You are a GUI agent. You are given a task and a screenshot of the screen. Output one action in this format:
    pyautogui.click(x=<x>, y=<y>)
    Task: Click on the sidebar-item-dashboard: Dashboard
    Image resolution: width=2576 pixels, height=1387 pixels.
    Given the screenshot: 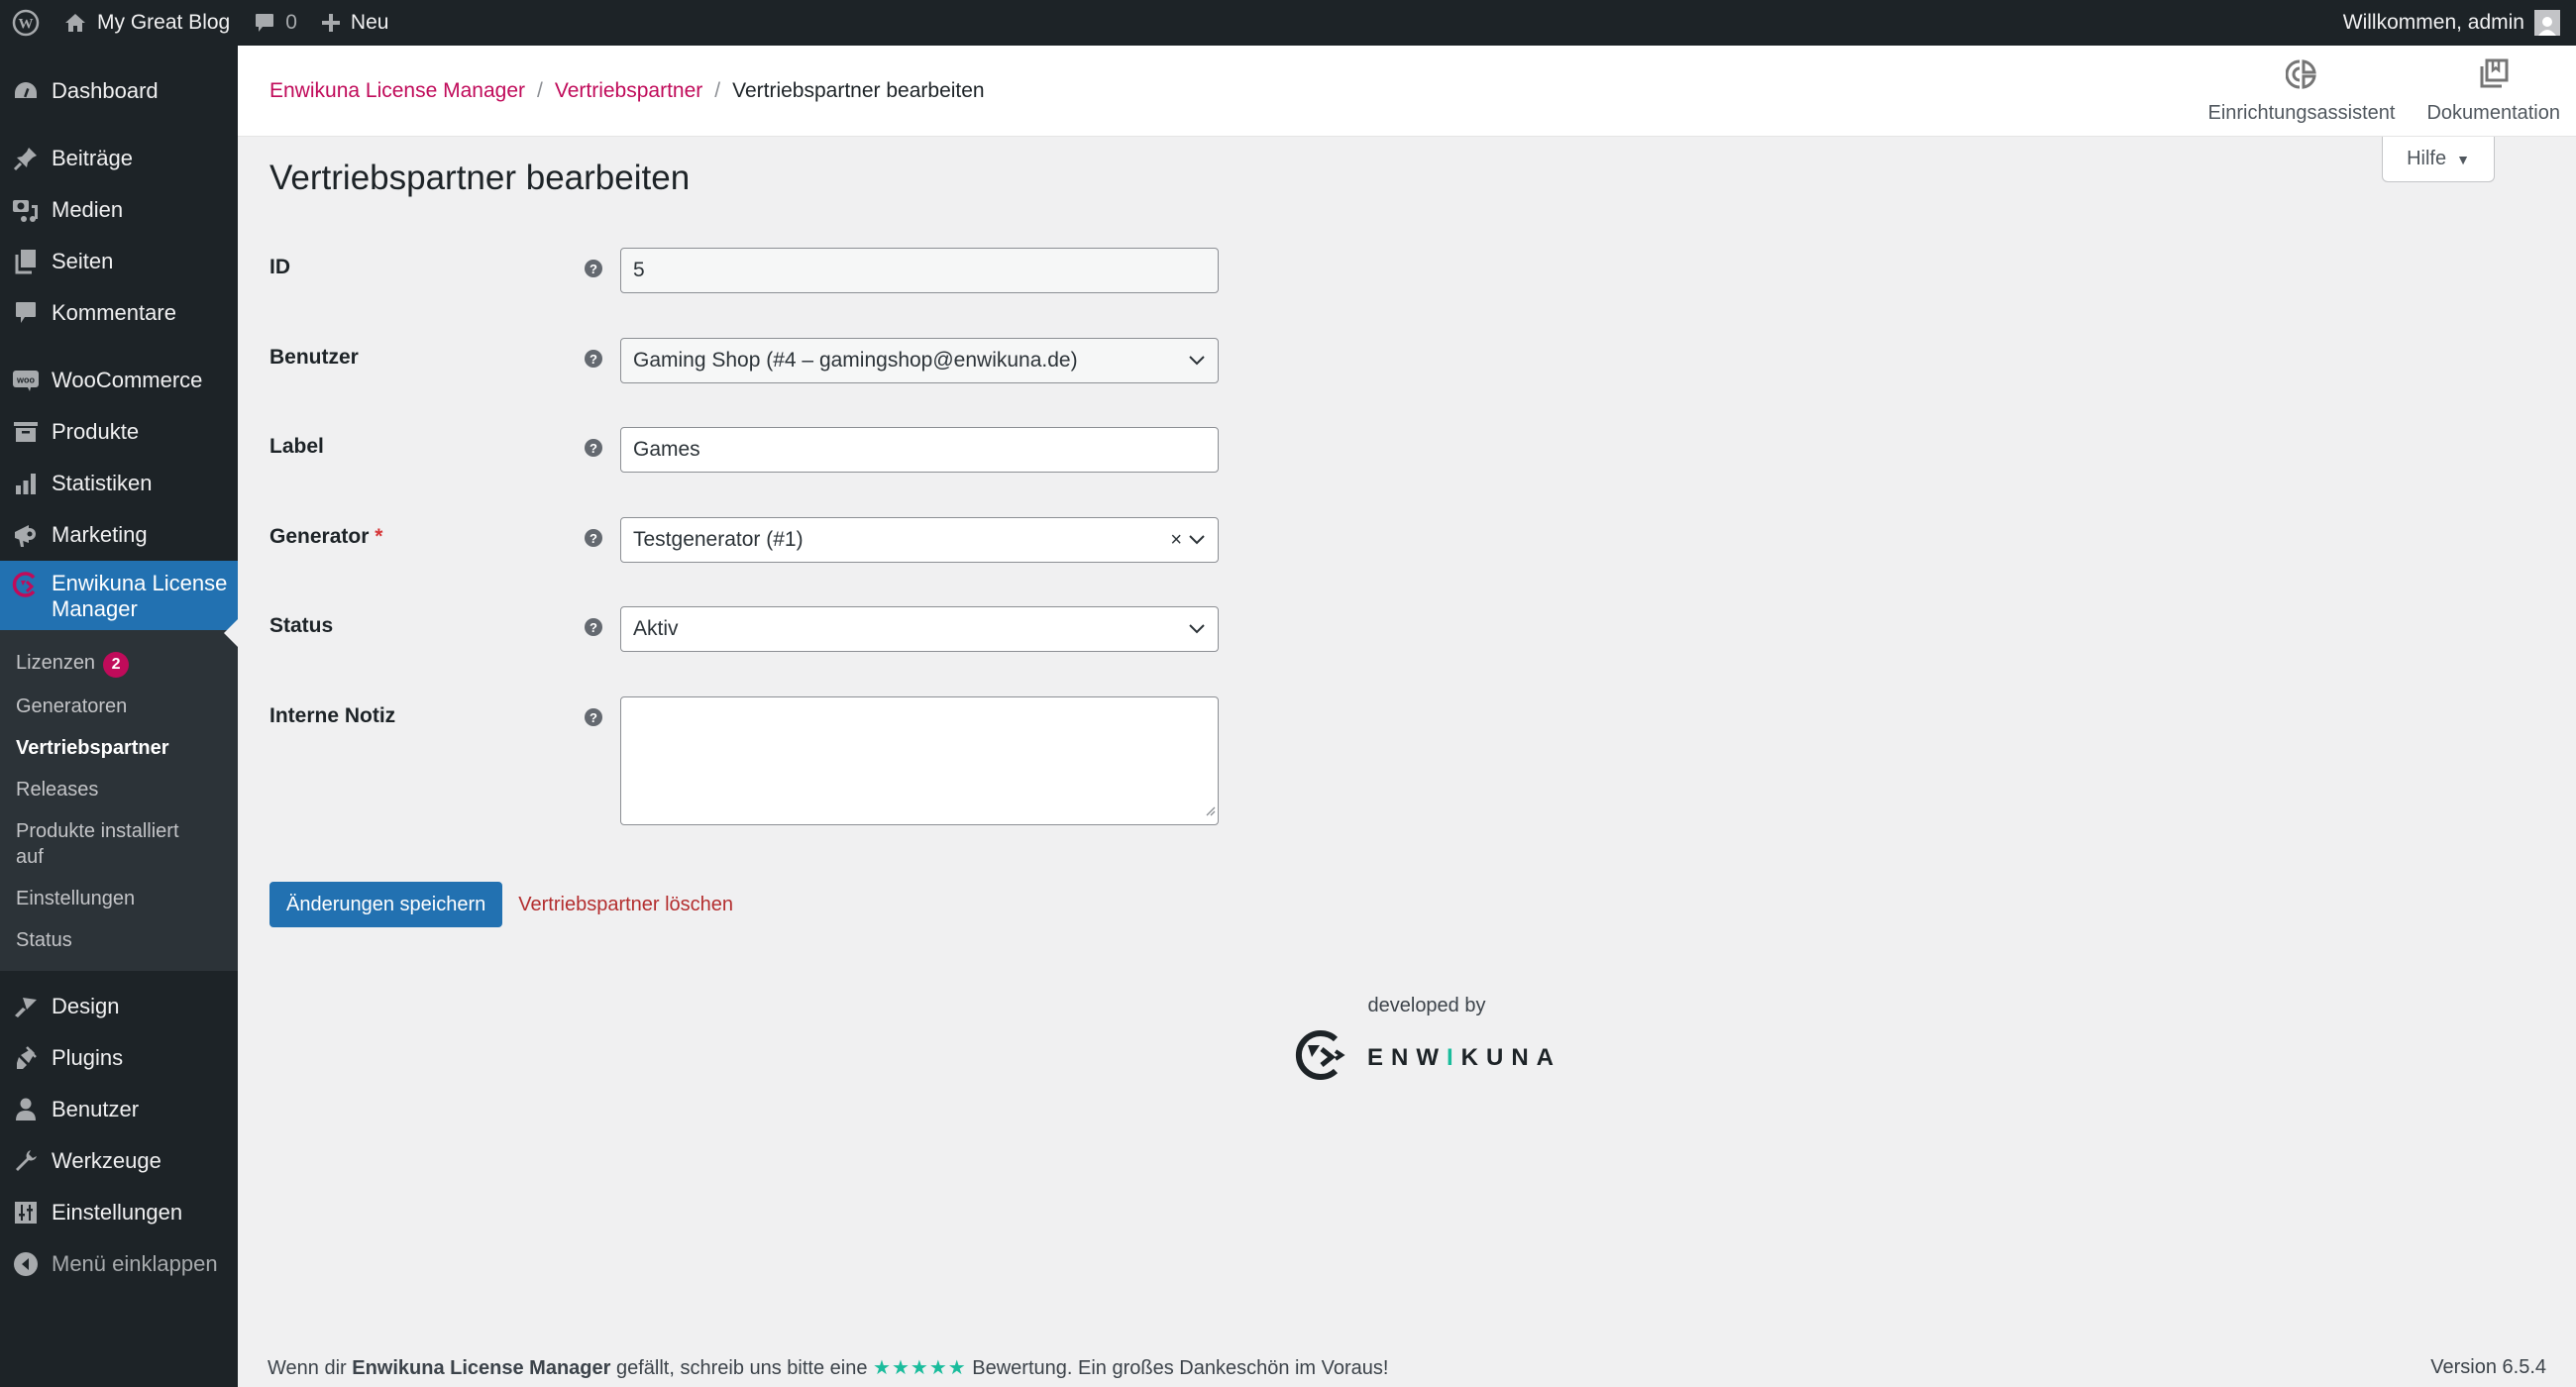 What is the action you would take?
    pyautogui.click(x=119, y=91)
    